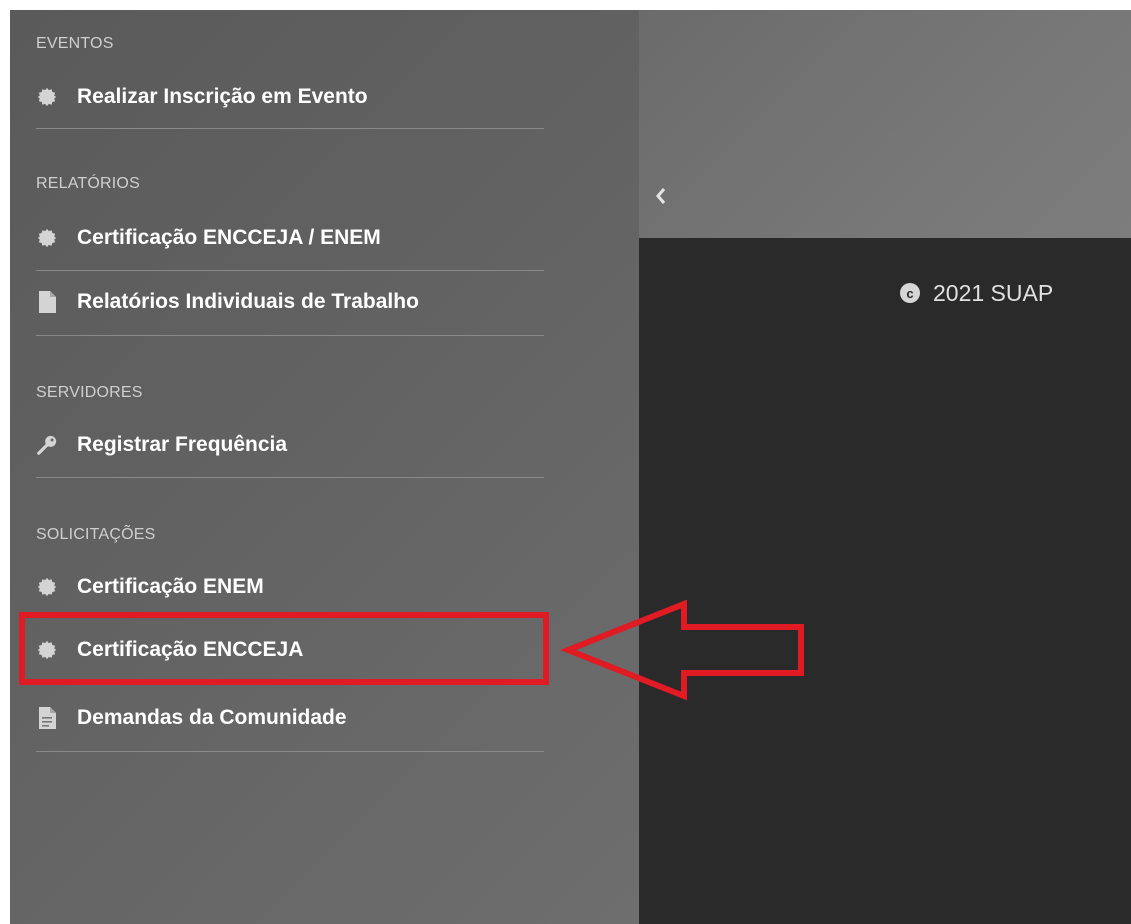 This screenshot has height=924, width=1131. What do you see at coordinates (89, 392) in the screenshot?
I see `section-title-servidores: SERVIDORES` at bounding box center [89, 392].